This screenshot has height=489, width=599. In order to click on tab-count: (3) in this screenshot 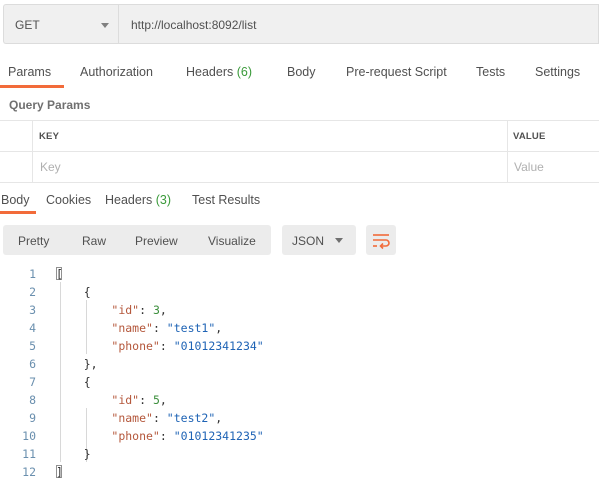, I will do `click(163, 200)`.